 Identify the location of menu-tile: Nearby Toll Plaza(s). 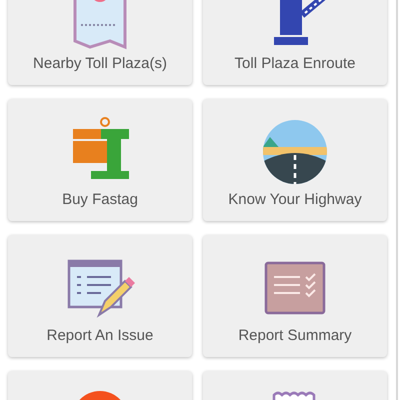
(100, 42).